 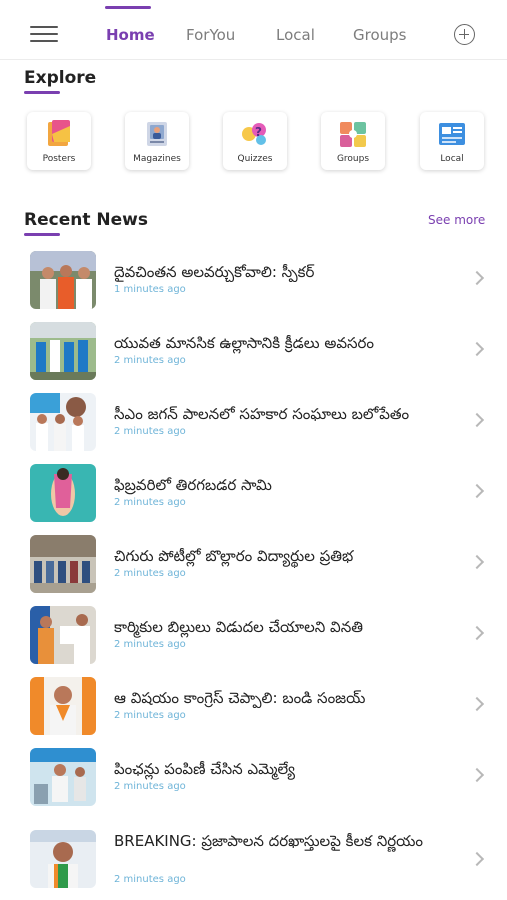 What do you see at coordinates (130, 35) in the screenshot?
I see `tab-home: Home` at bounding box center [130, 35].